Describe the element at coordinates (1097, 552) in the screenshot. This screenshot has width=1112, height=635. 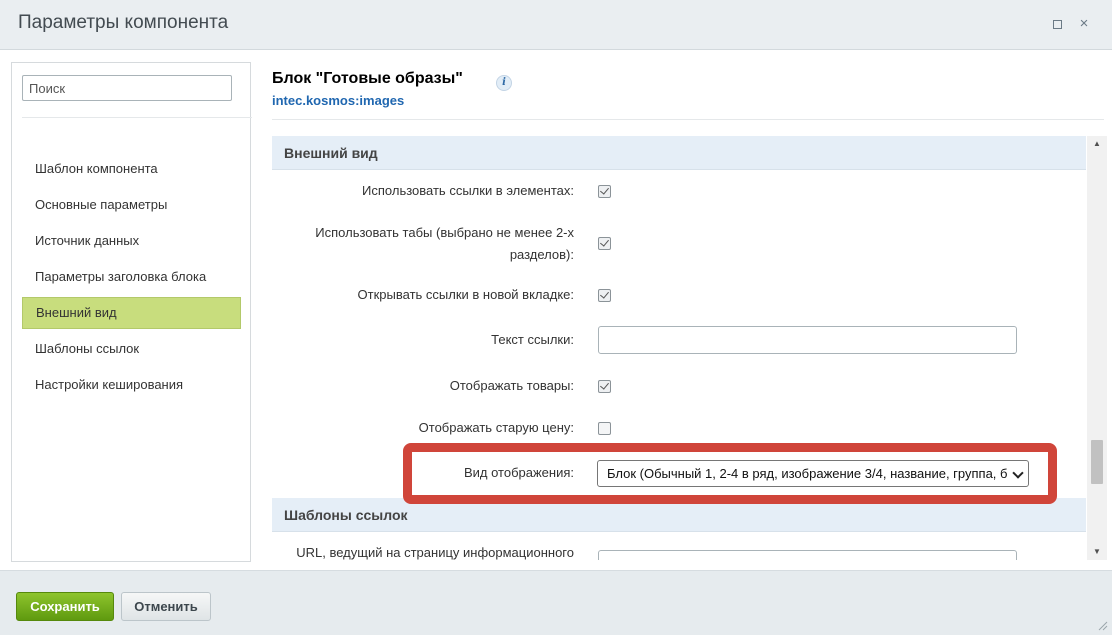
I see `scroll-down-icon: ▼` at that location.